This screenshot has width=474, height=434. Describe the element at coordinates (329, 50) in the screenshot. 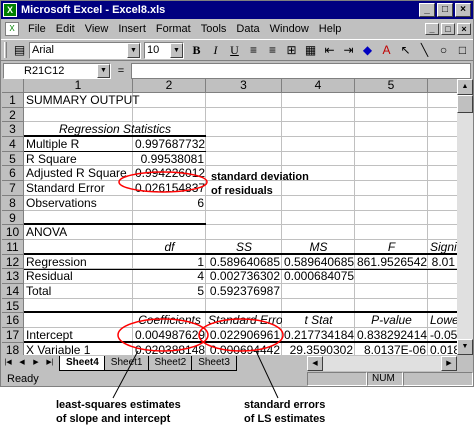

I see `decrease-decimal-icon: ⇤` at that location.